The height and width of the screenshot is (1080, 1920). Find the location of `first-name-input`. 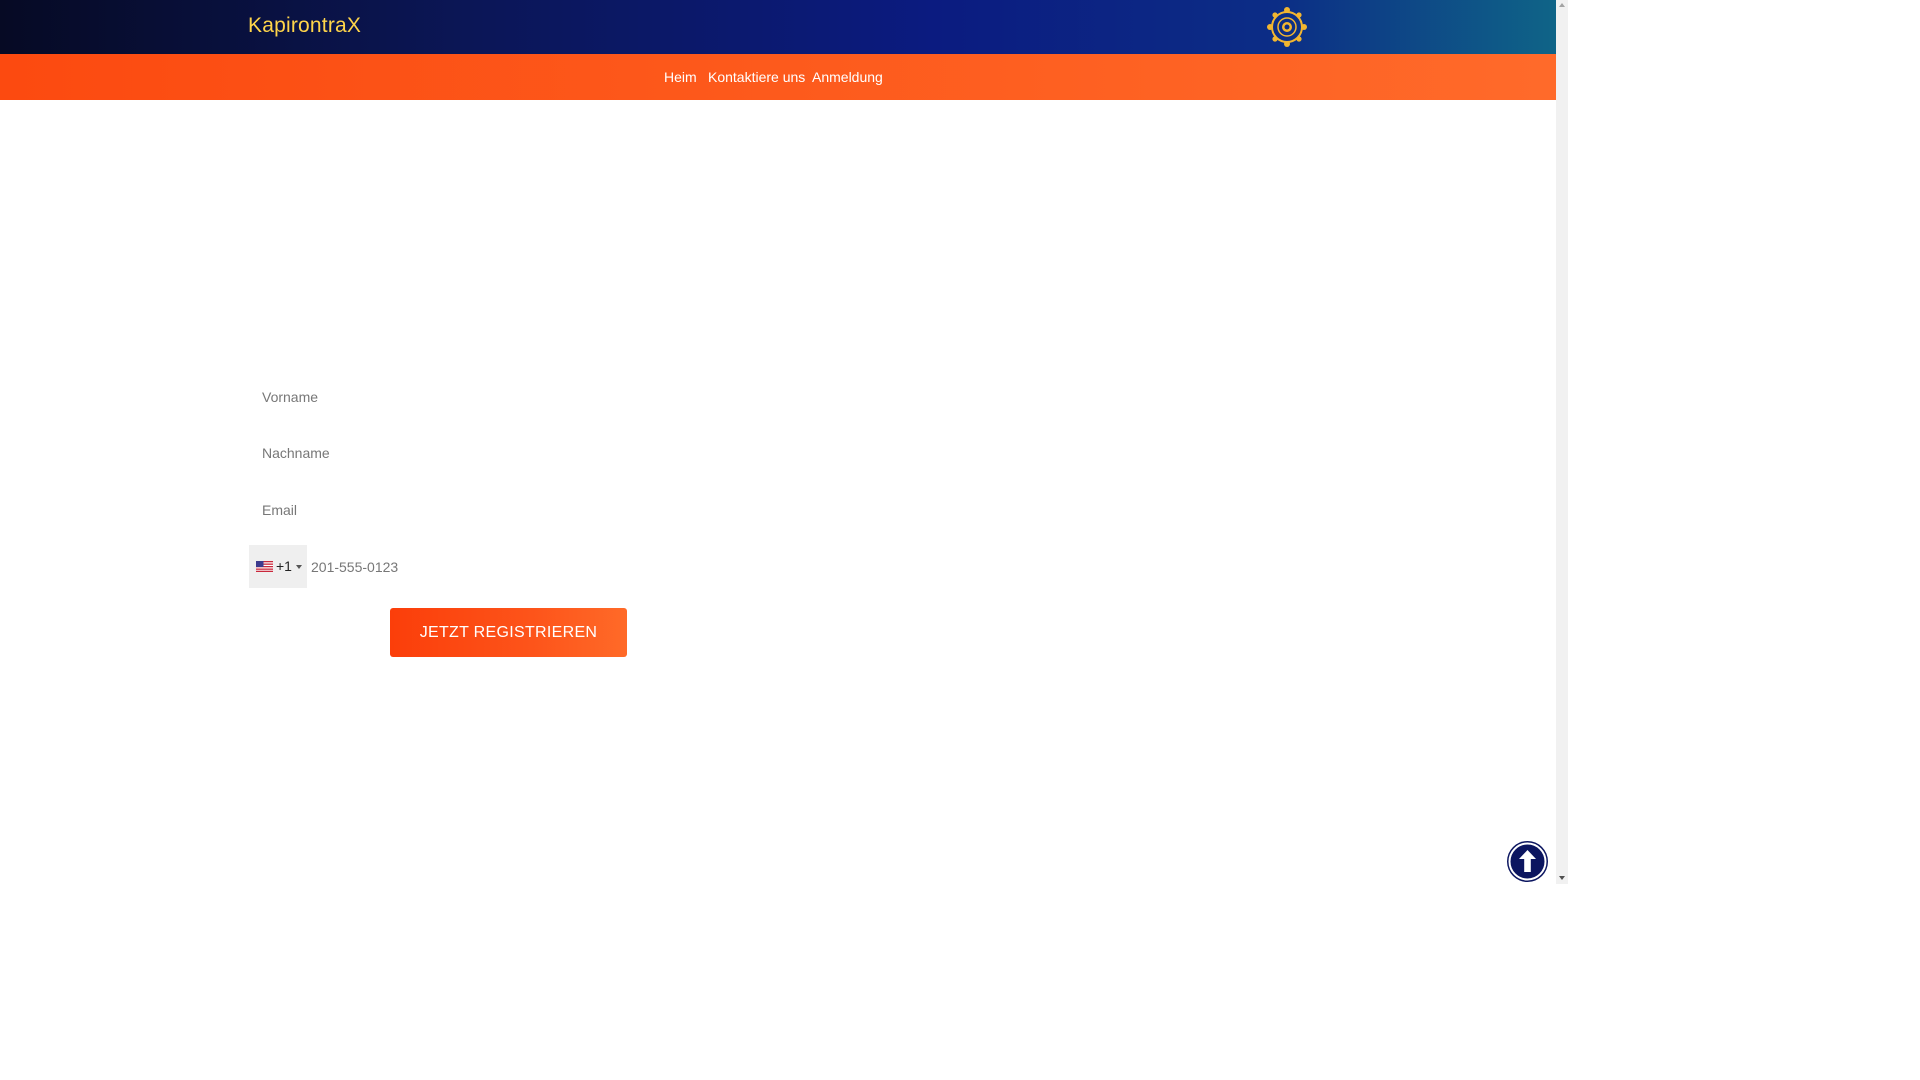

first-name-input is located at coordinates (438, 397).